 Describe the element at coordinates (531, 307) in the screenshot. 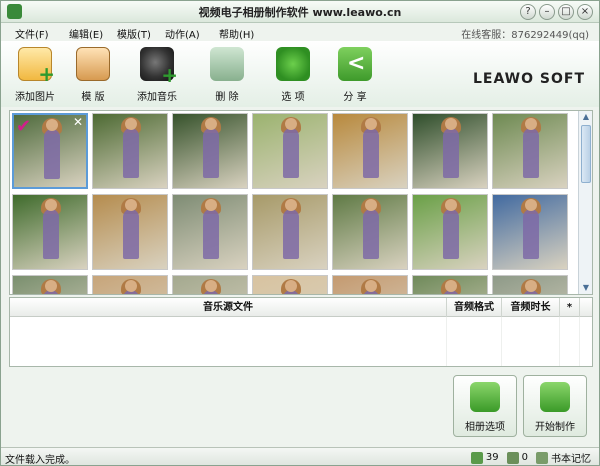

I see `col-audio-duration: 音频时长` at that location.